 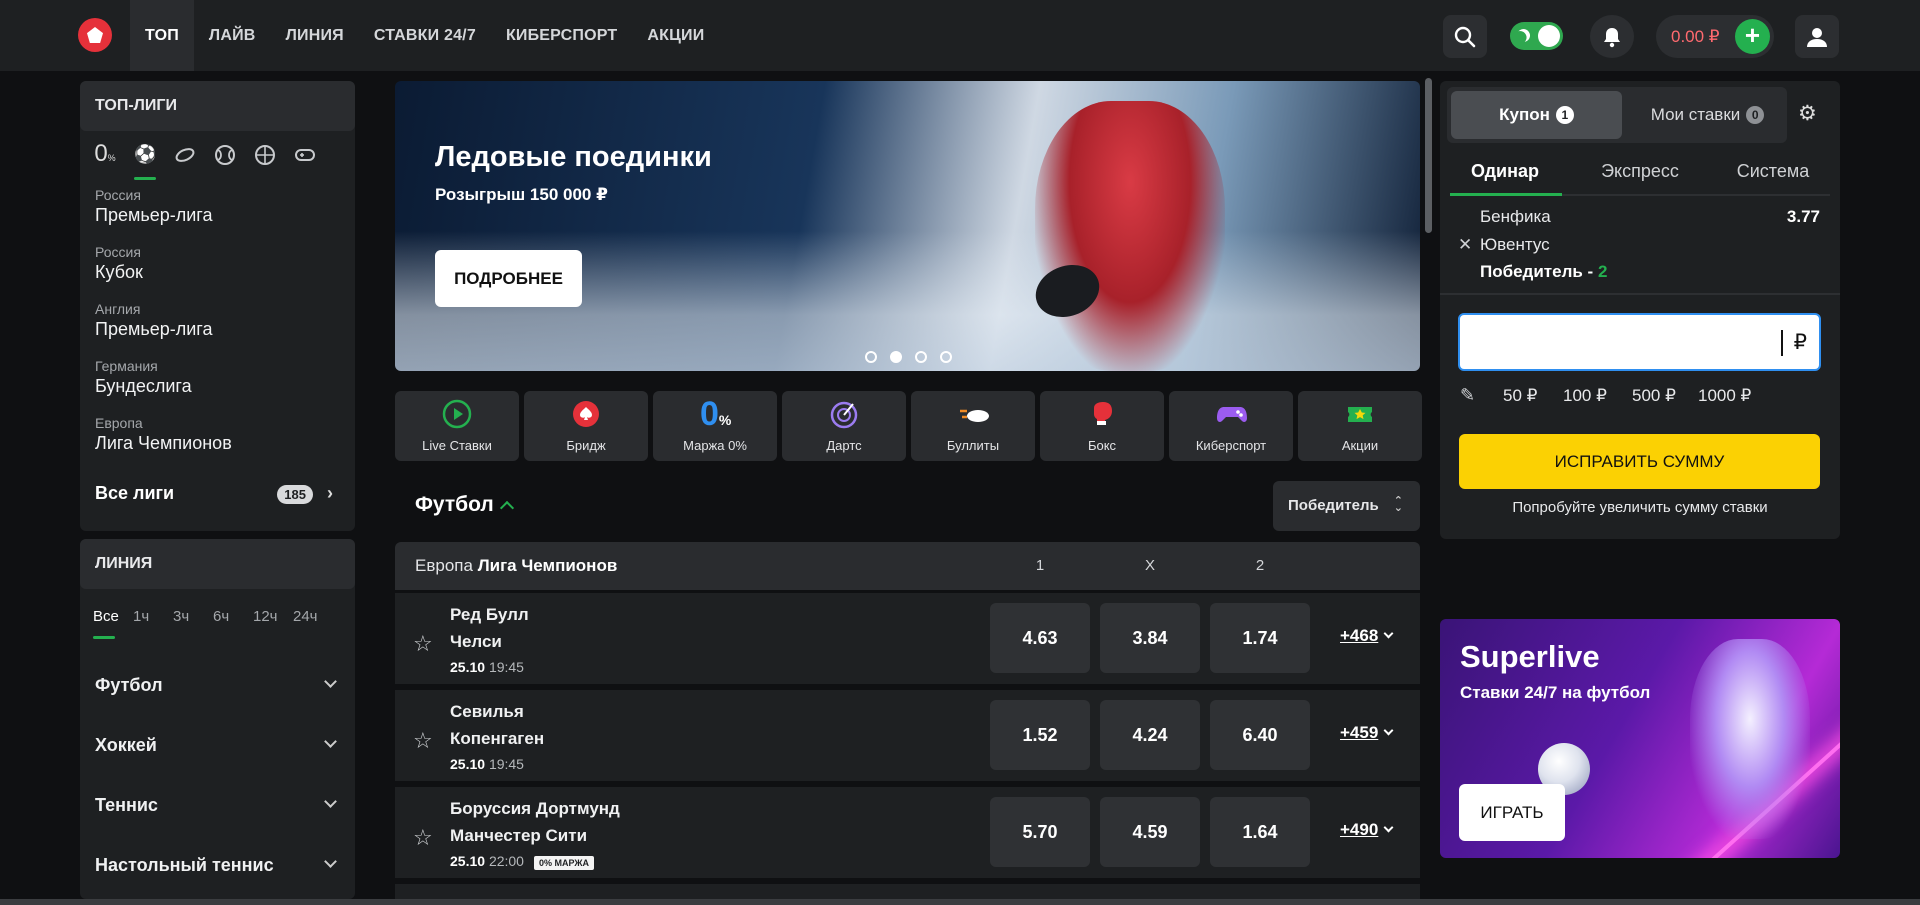 What do you see at coordinates (145, 162) in the screenshot?
I see `football-icon: ⚽` at bounding box center [145, 162].